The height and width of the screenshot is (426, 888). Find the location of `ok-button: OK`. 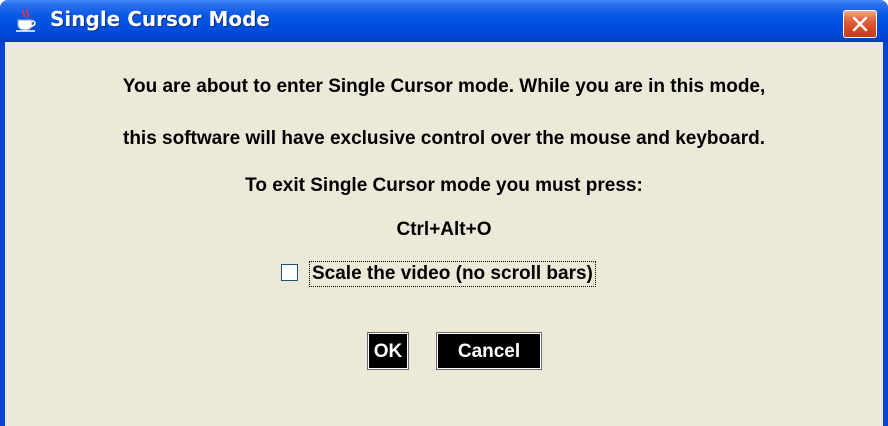

ok-button: OK is located at coordinates (388, 351).